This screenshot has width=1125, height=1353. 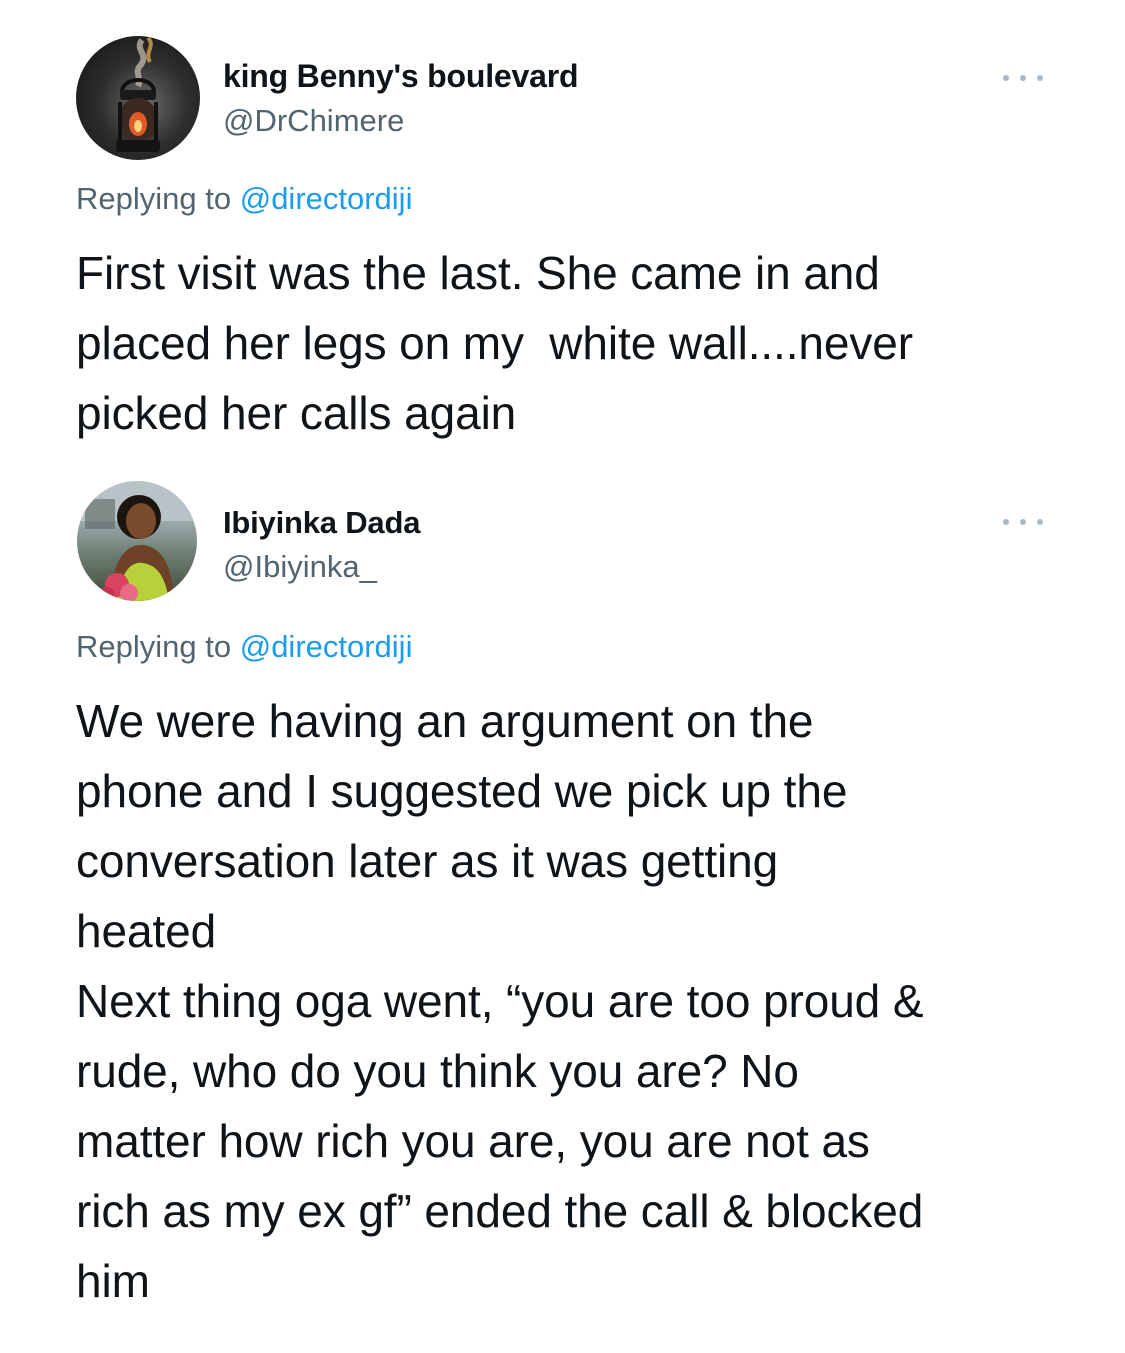 What do you see at coordinates (313, 121) in the screenshot?
I see `user-handle: @DrChimere` at bounding box center [313, 121].